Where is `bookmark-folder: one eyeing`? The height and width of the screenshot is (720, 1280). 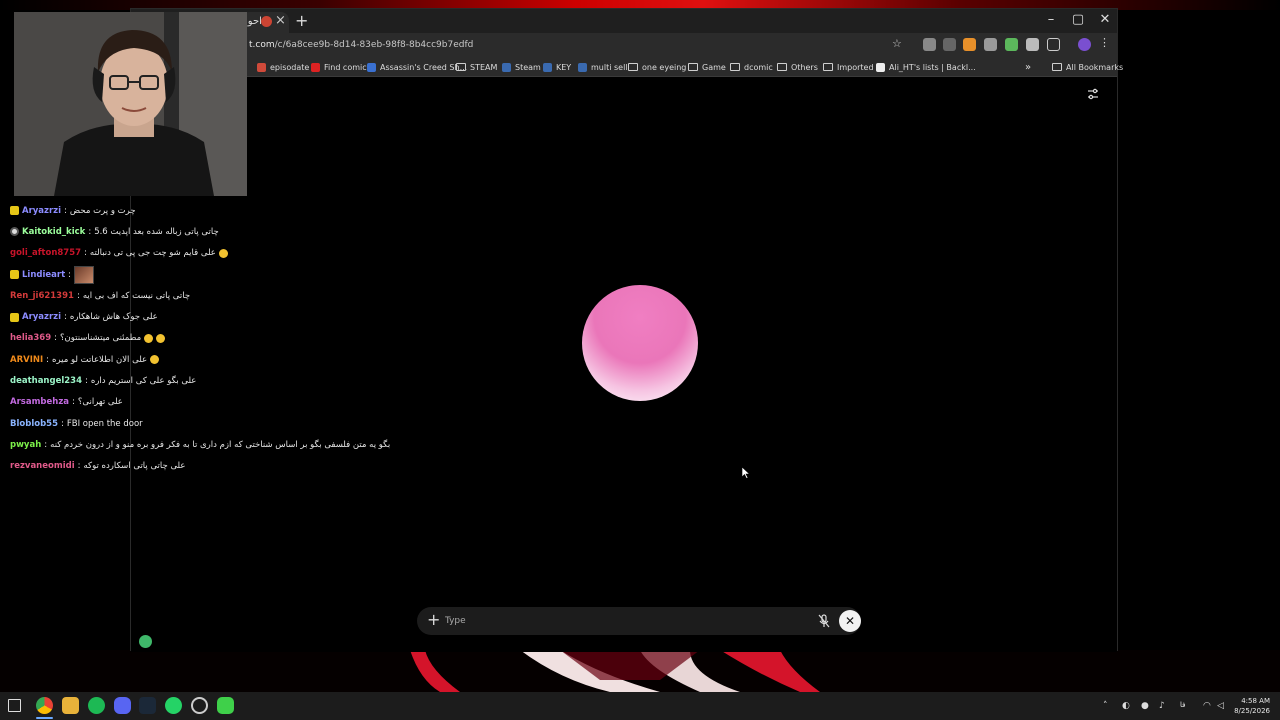
bookmark-folder: one eyeing is located at coordinates (657, 67).